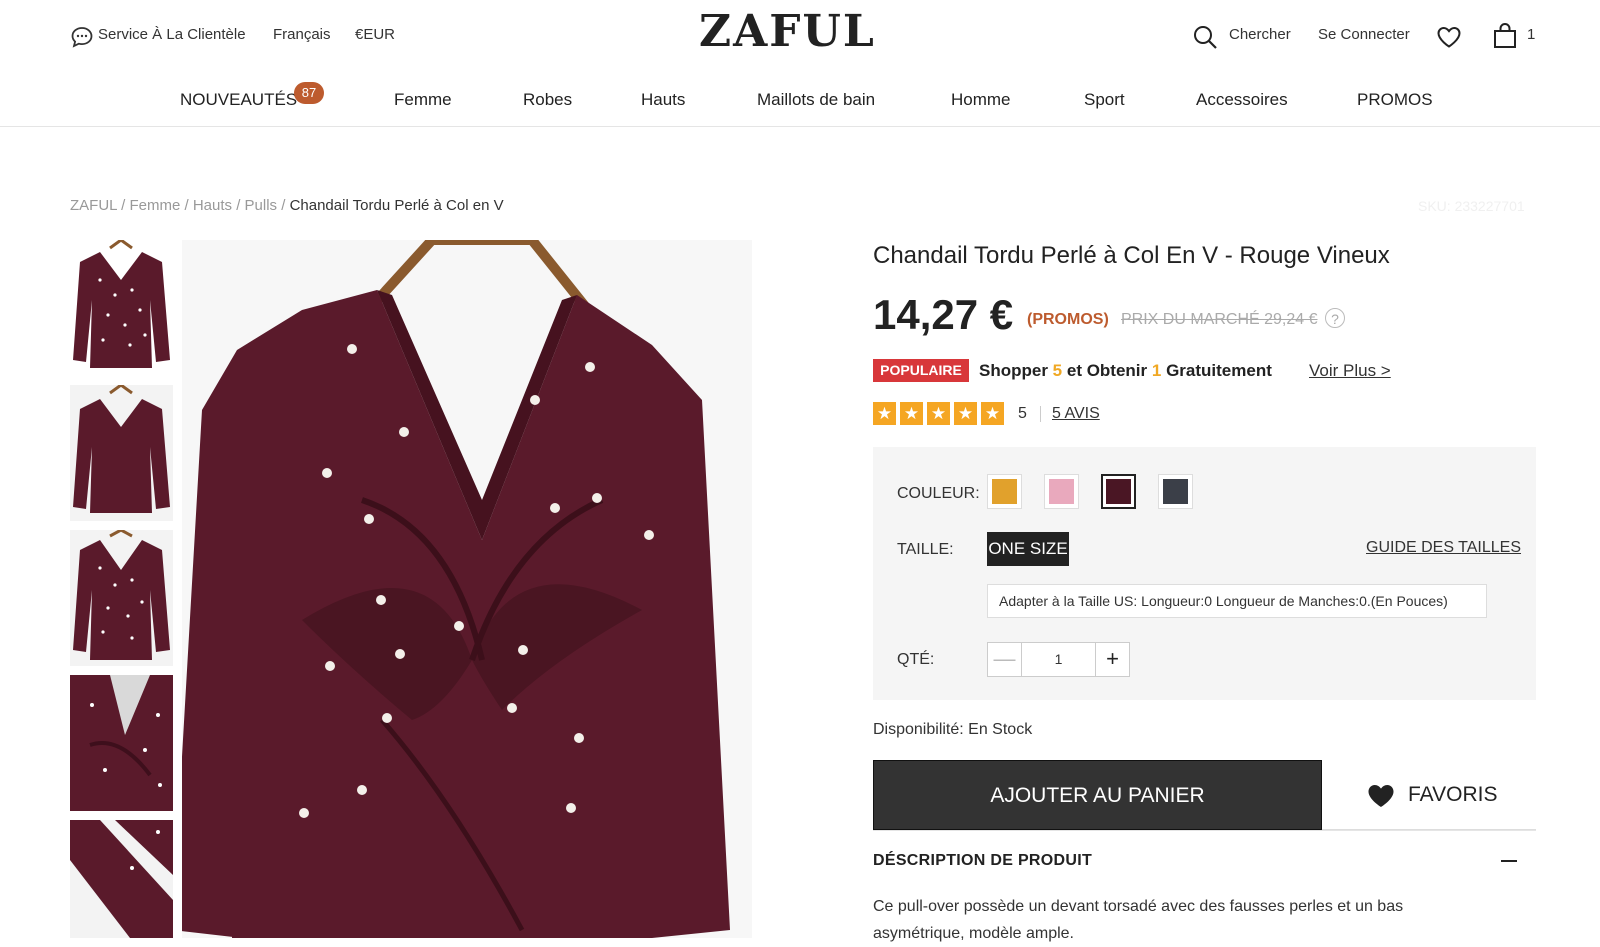 The width and height of the screenshot is (1600, 947). What do you see at coordinates (1040, 414) in the screenshot?
I see `rating-divider` at bounding box center [1040, 414].